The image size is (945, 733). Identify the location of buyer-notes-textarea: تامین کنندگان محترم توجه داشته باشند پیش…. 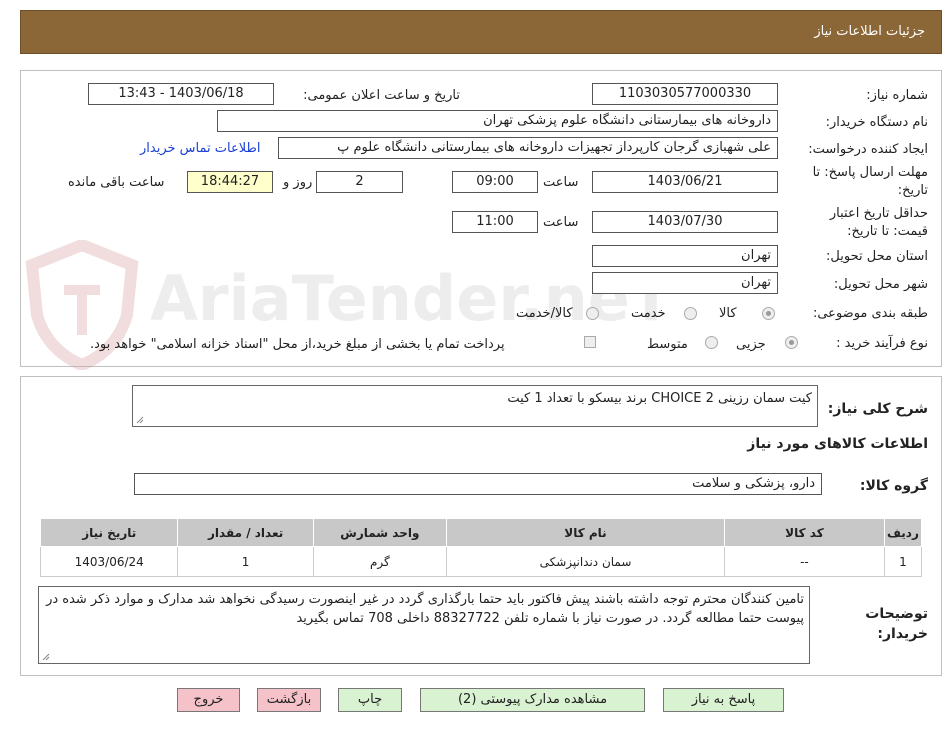
(424, 625).